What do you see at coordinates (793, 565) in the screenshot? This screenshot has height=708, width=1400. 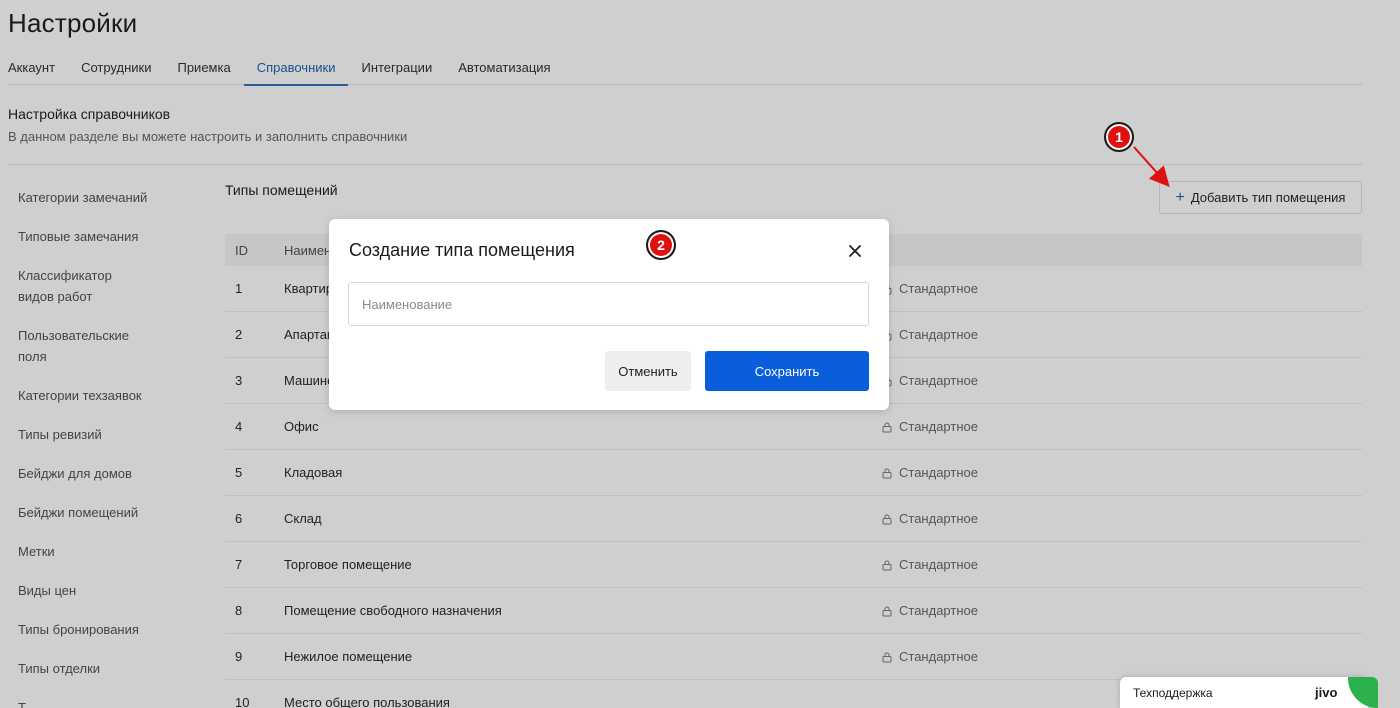 I see `table-row: 7 Торговое помещение Стандартное` at bounding box center [793, 565].